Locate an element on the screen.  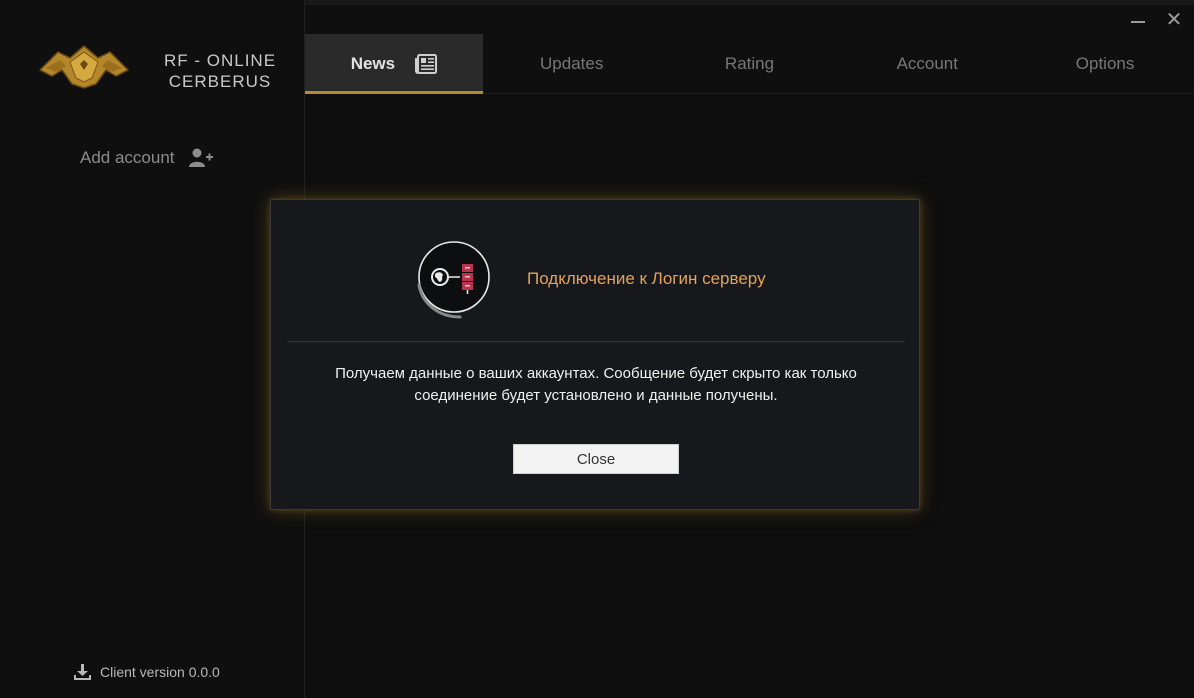
add-account-label: Add account is located at coordinates (127, 157).